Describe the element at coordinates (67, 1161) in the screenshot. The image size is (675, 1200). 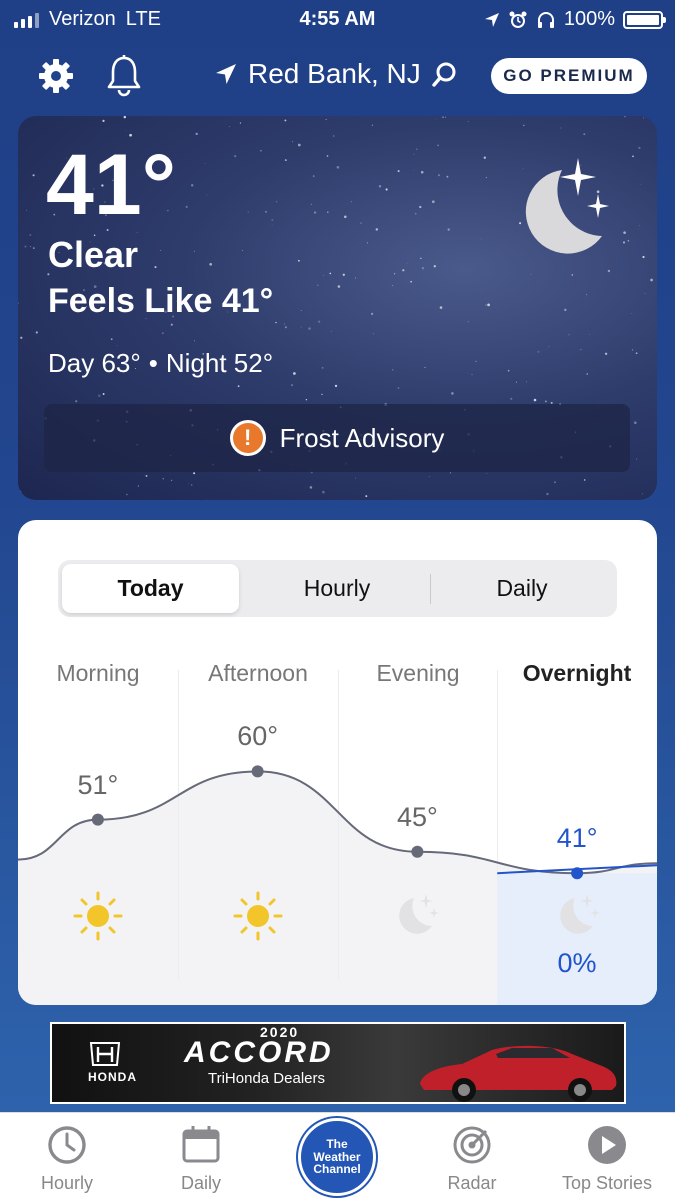
I see `tab-hourly-nav: Hourly` at that location.